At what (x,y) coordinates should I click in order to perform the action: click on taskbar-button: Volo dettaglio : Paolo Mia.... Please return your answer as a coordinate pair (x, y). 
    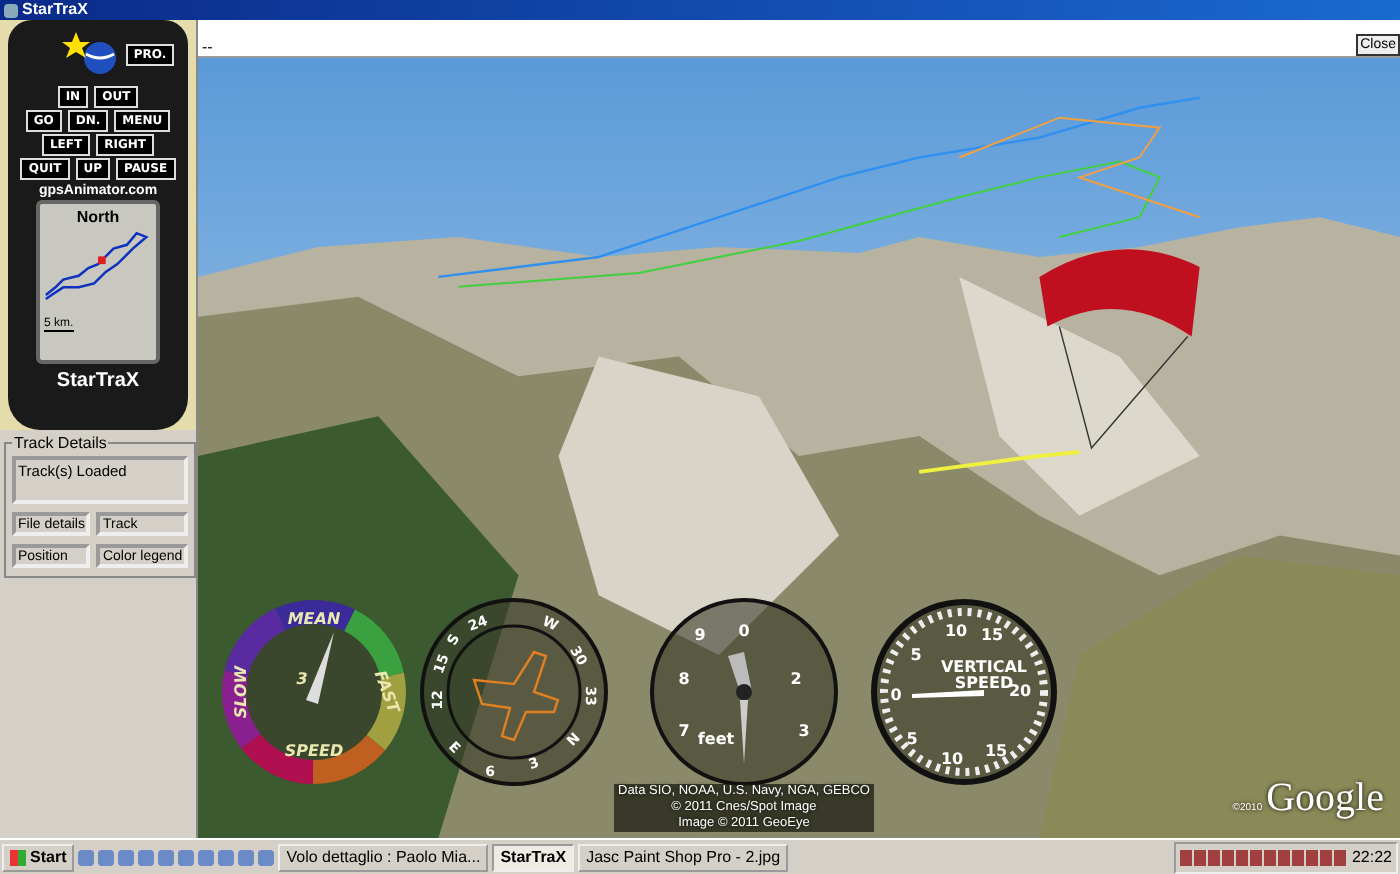
    Looking at the image, I should click on (383, 857).